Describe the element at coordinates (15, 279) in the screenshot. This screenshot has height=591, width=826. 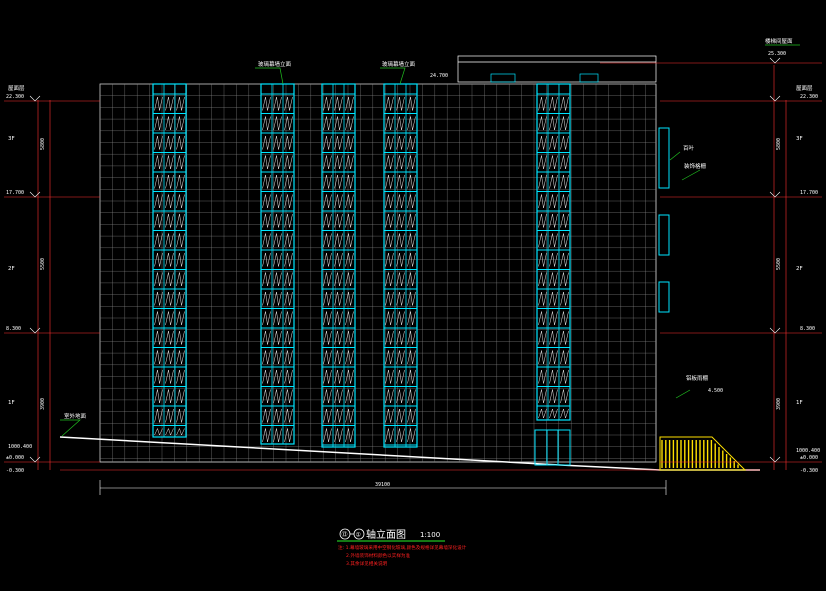
I see `left-level-labels: 屋面层 22.300 3F 17.700 2F 8.300 1F ±0.000 -0.300` at that location.